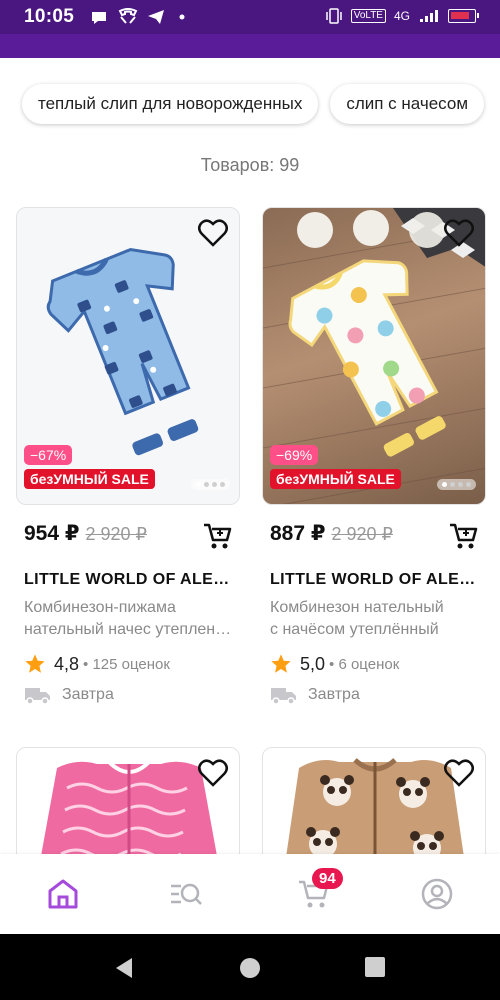 This screenshot has height=1000, width=500. What do you see at coordinates (129, 629) in the screenshot?
I see `description-line: нательный начес утепленный` at bounding box center [129, 629].